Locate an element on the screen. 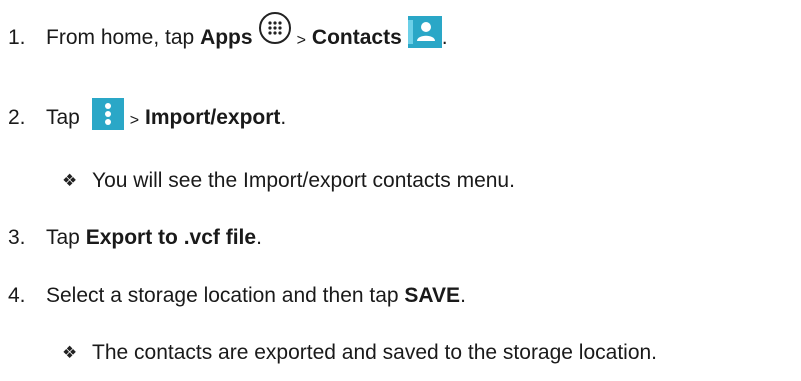 The height and width of the screenshot is (381, 801). step-number: 2. is located at coordinates (17, 117).